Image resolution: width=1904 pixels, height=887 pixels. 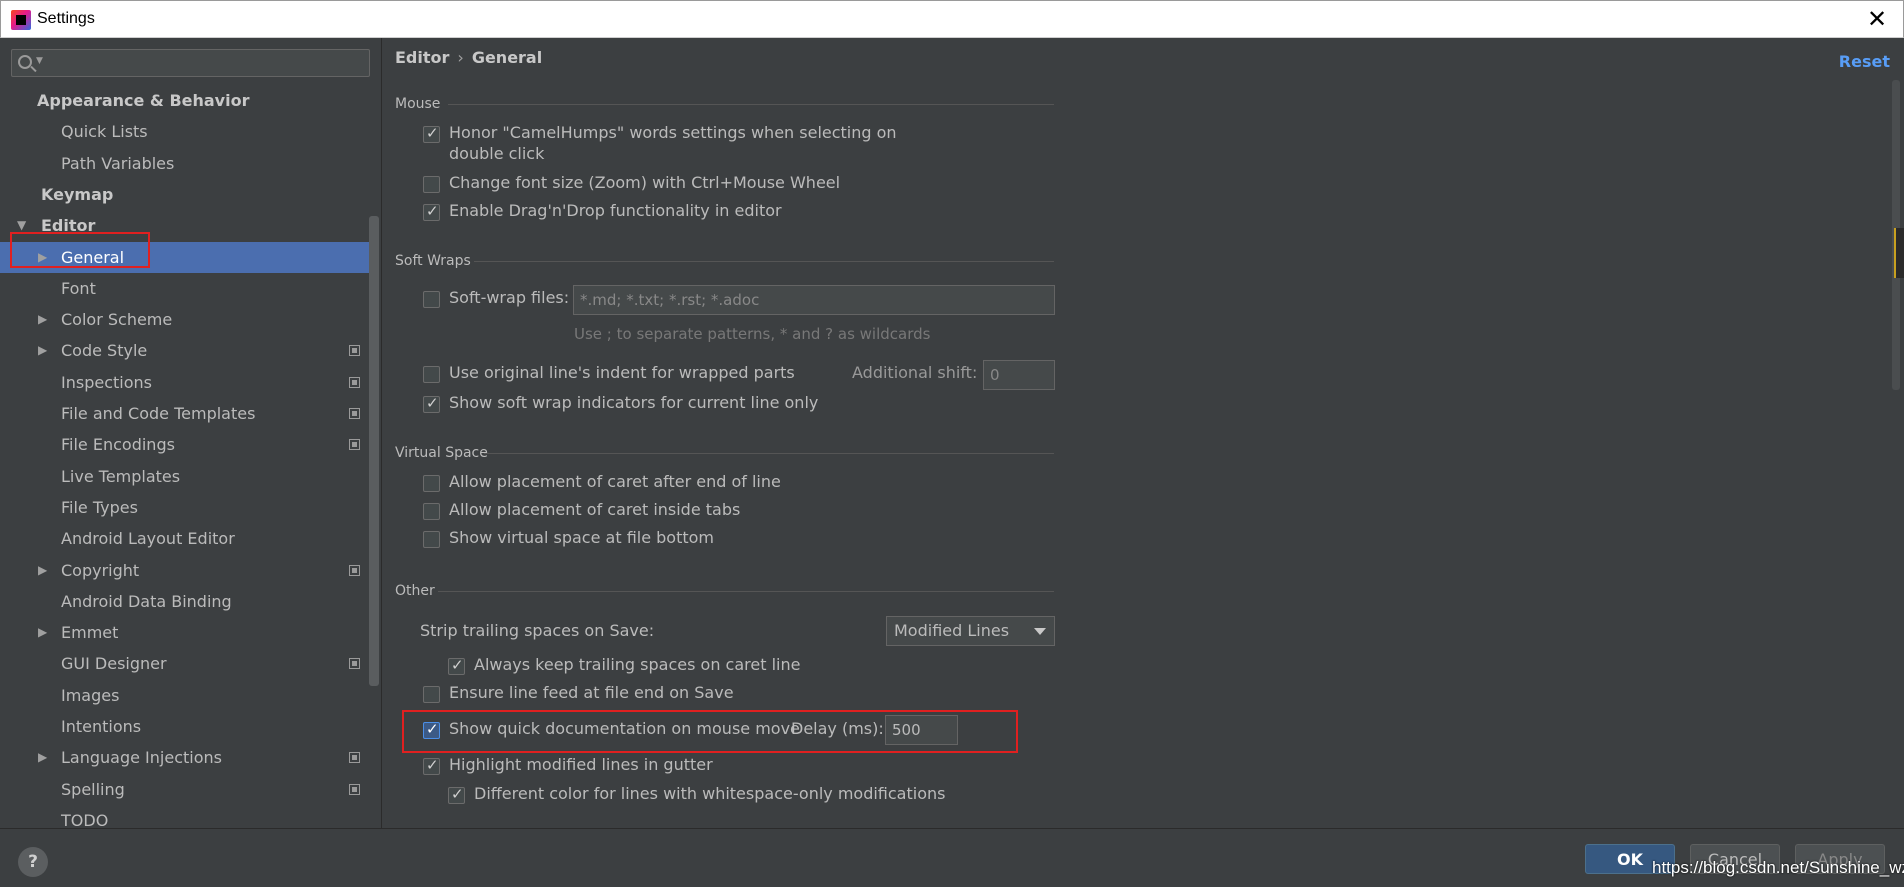 I want to click on sidebar-item-label: GUI Designer, so click(x=114, y=664).